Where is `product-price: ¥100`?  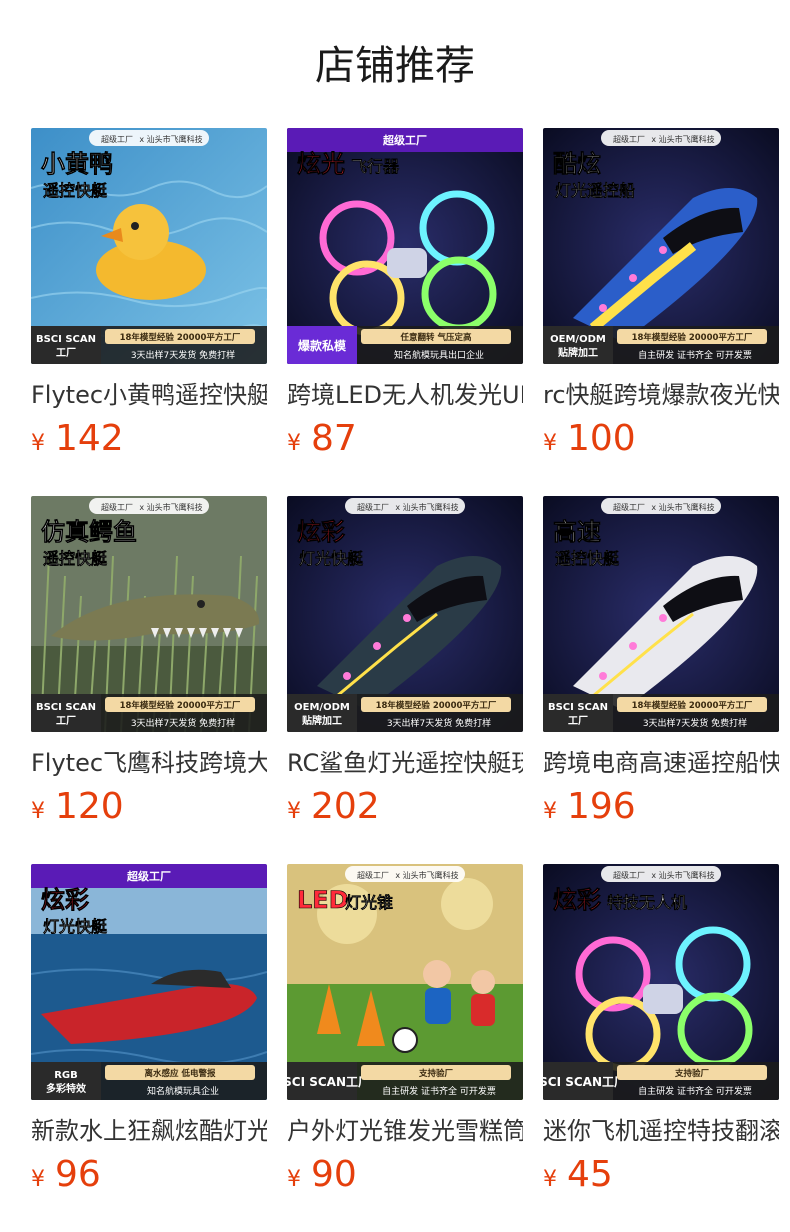
product-price: ¥100 is located at coordinates (589, 438).